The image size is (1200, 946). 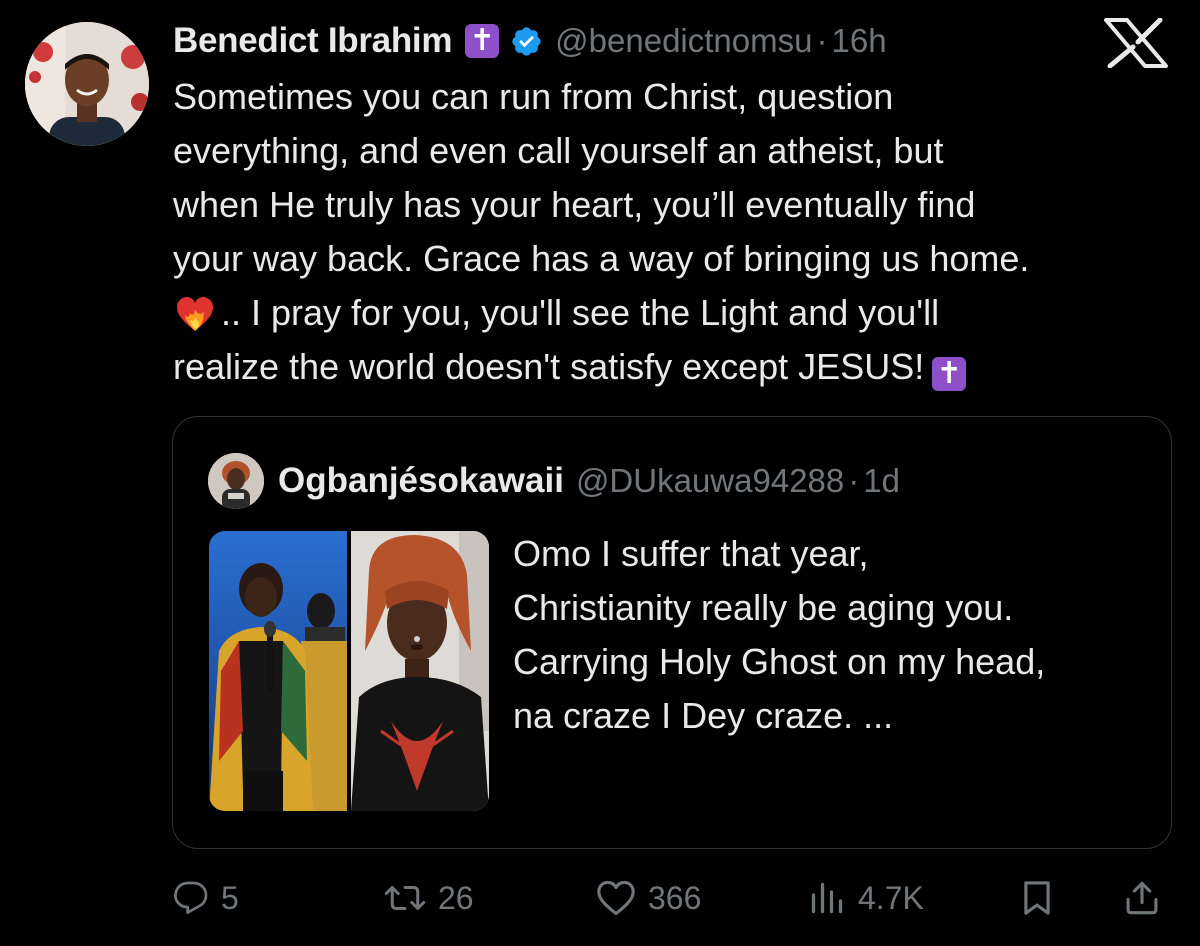 I want to click on repost-count: 26, so click(x=456, y=897).